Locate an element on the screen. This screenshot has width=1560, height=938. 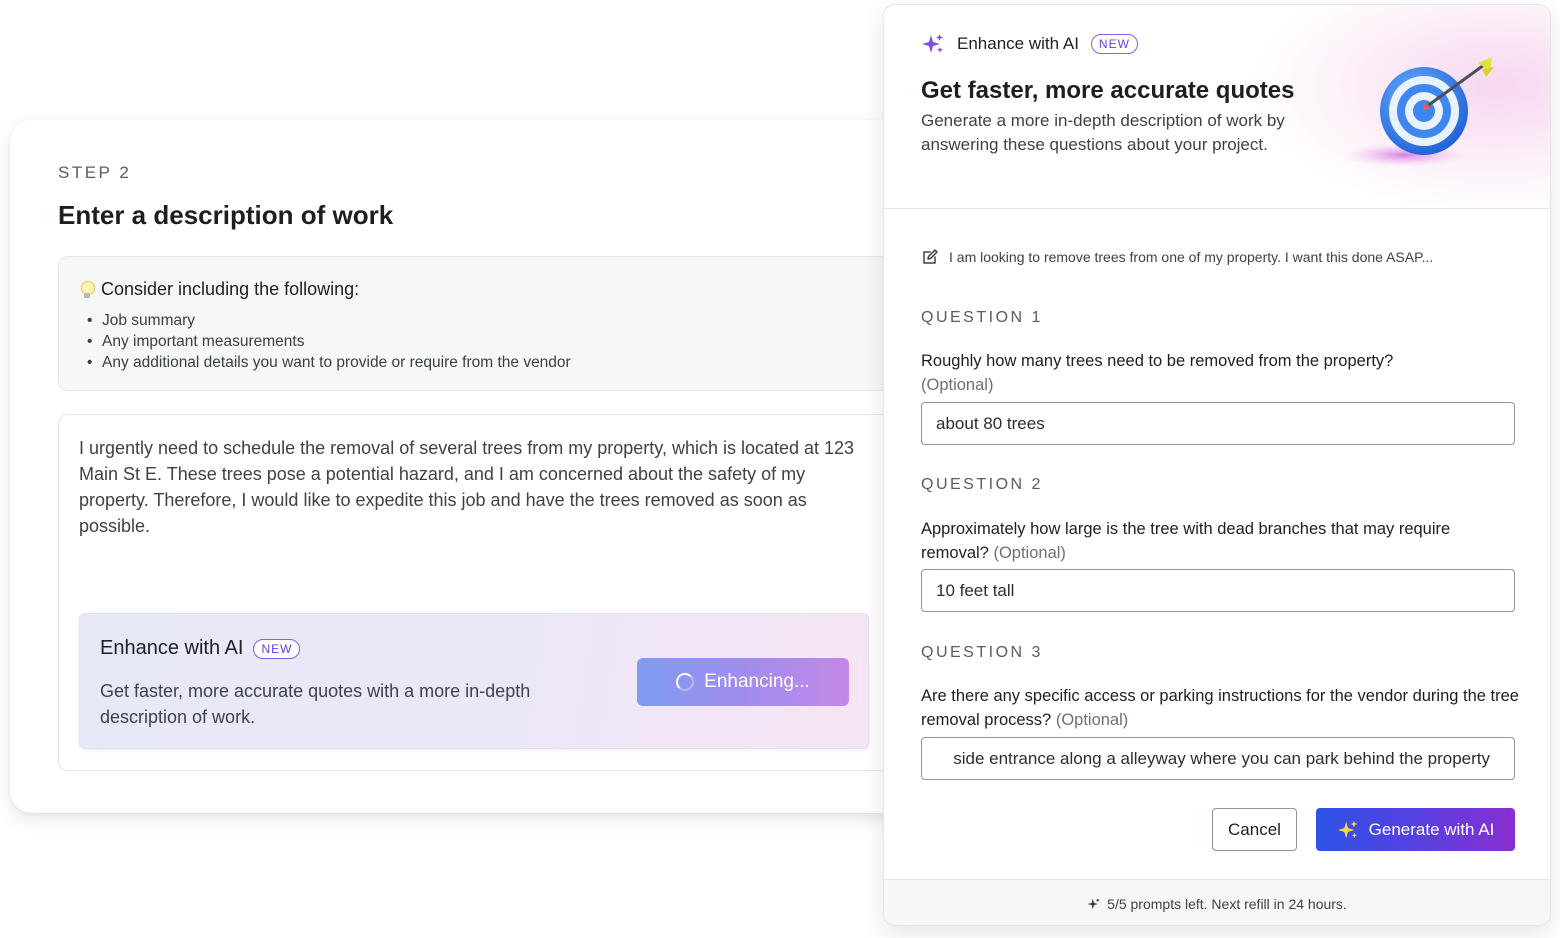
tips-list-item: Job summary is located at coordinates (328, 320).